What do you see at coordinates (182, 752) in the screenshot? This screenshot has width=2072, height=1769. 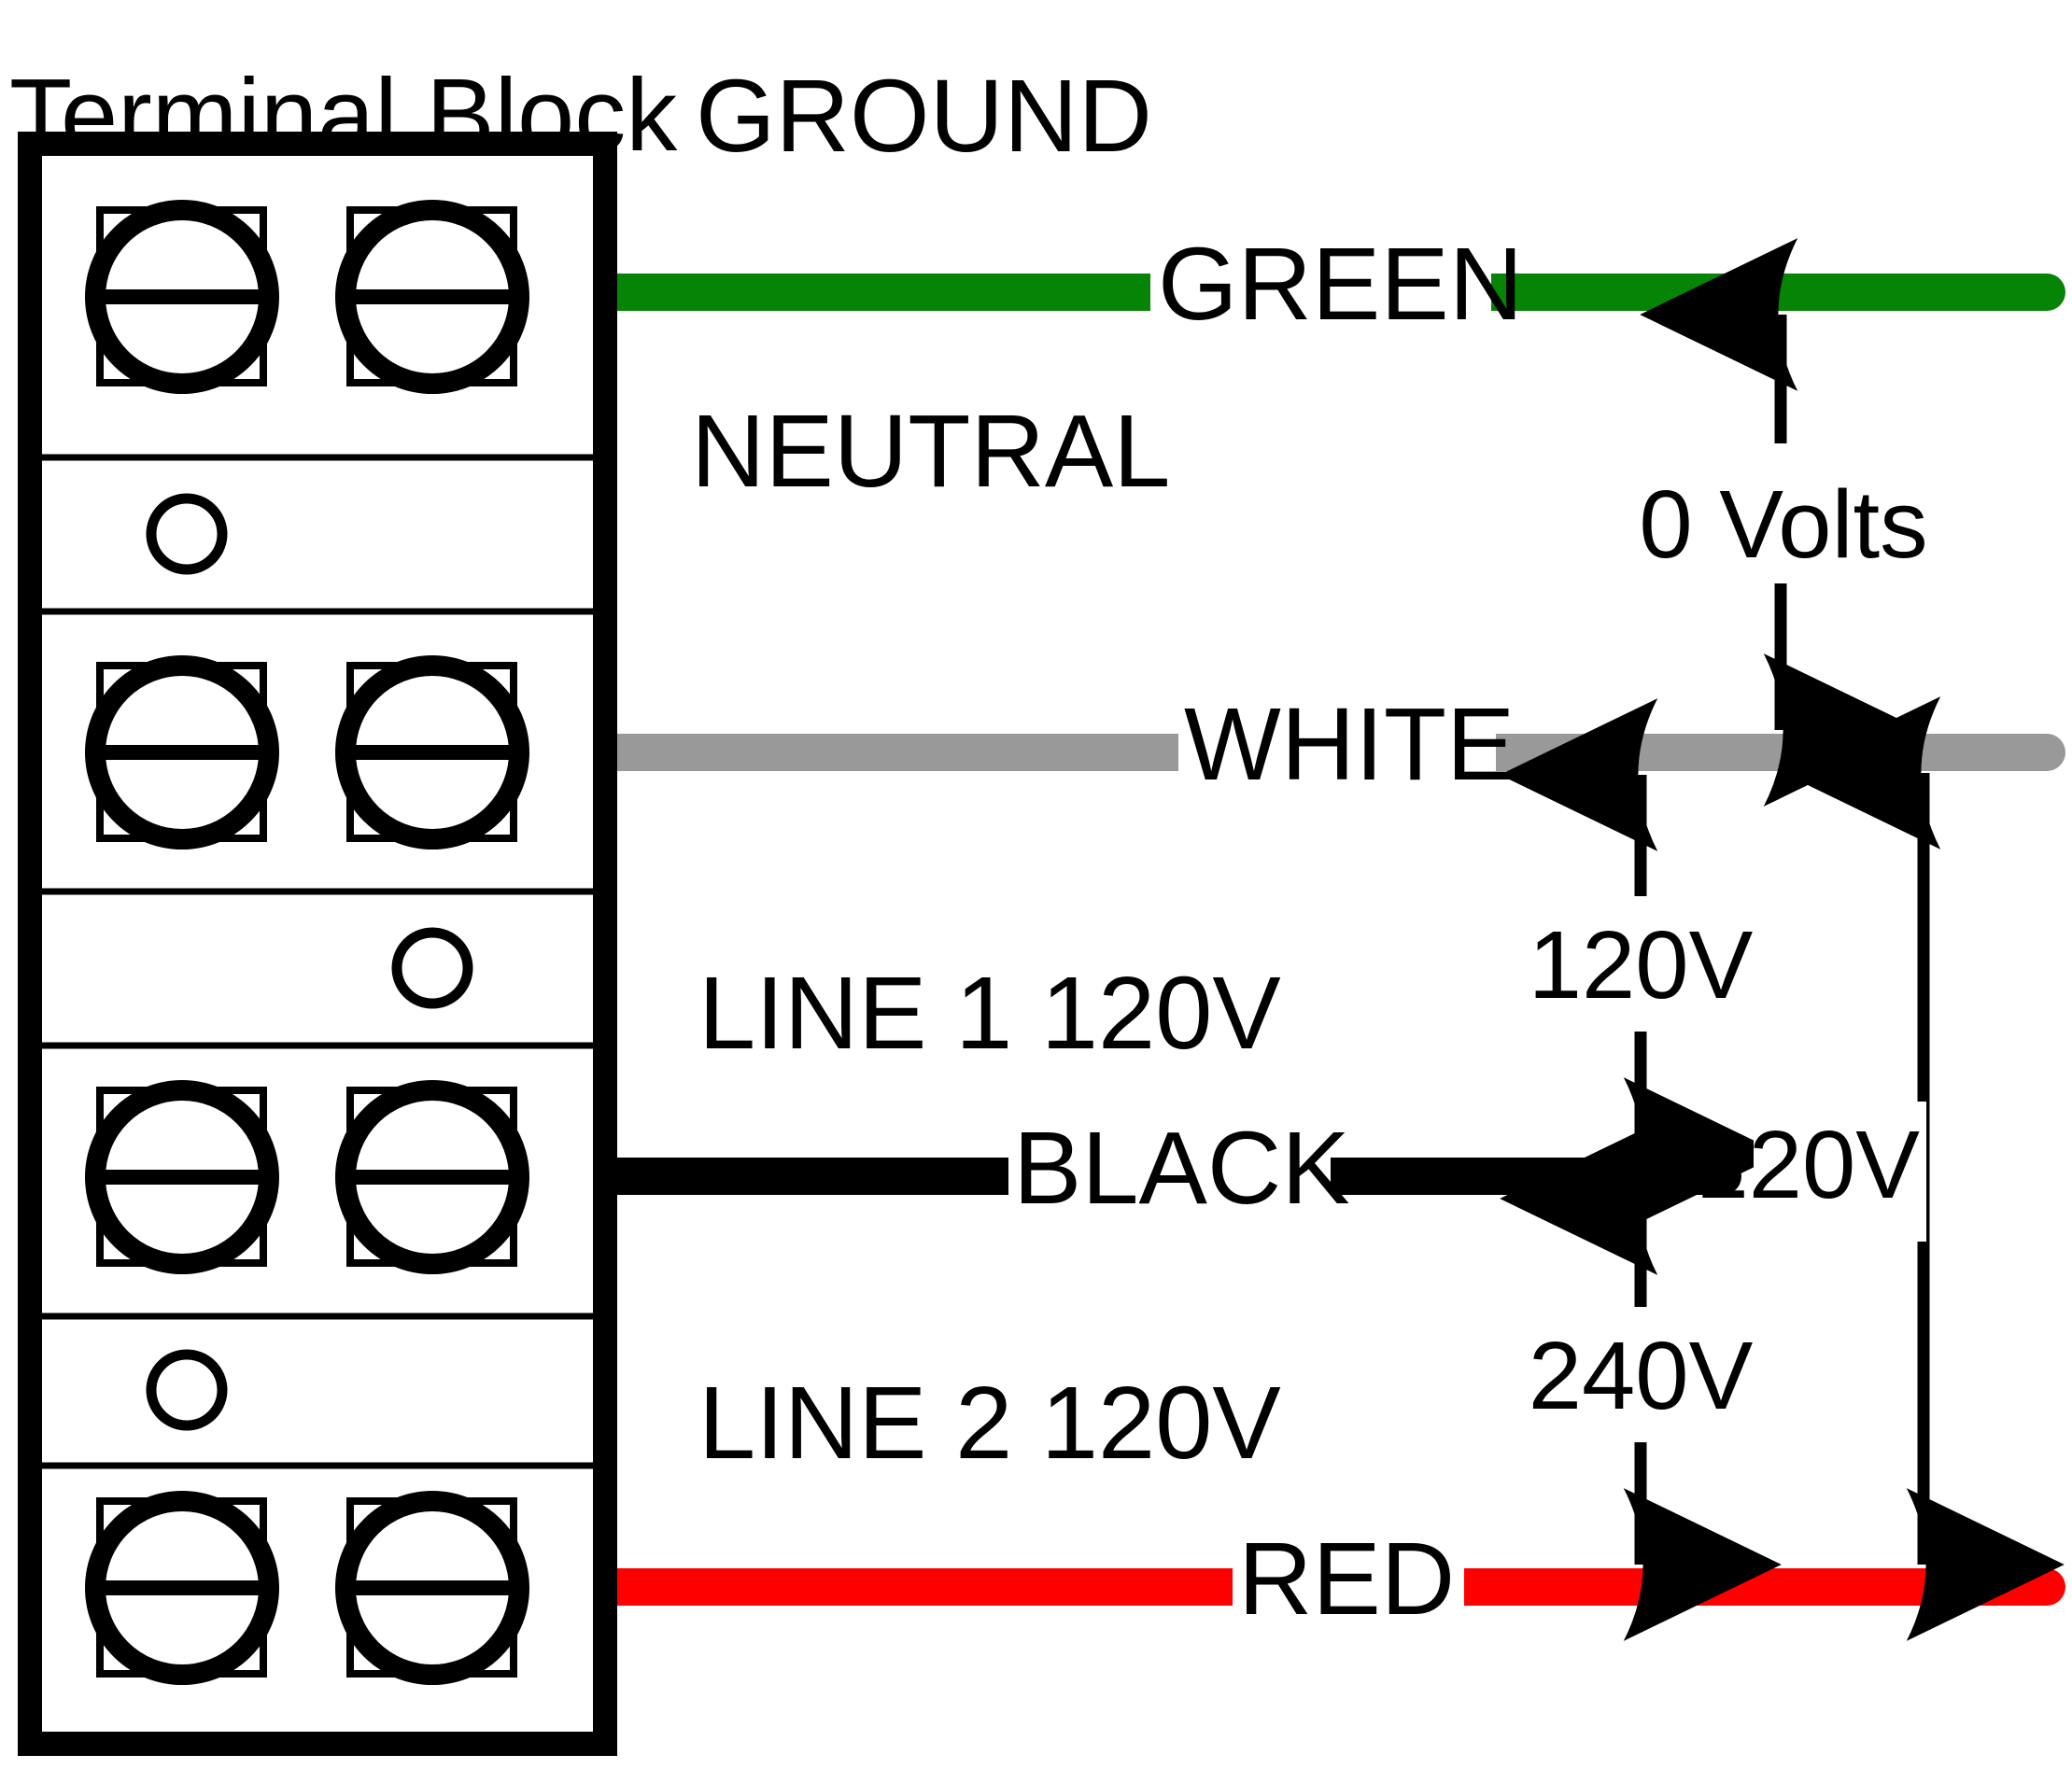 I see `screw-terminal-neutral-left` at bounding box center [182, 752].